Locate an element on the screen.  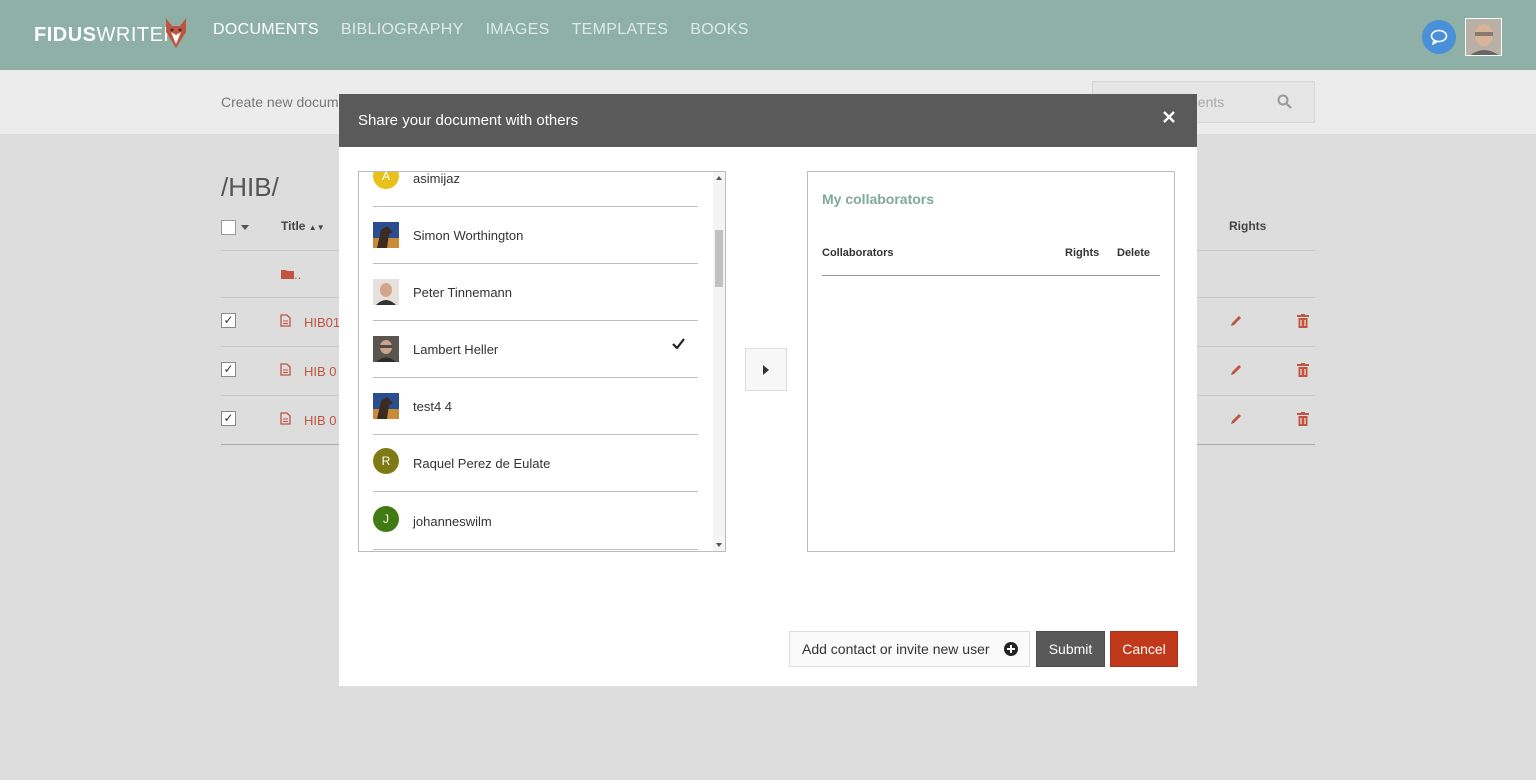
nav-images: IMAGES is located at coordinates (518, 30).